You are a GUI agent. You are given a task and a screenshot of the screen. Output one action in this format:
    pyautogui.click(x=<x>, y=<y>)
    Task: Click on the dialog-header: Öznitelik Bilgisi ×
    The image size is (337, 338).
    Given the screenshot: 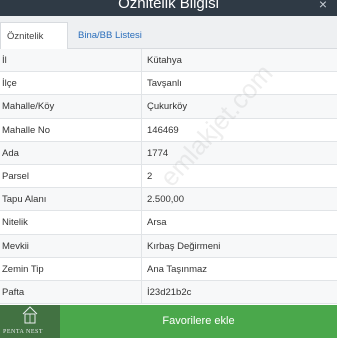 What is the action you would take?
    pyautogui.click(x=168, y=8)
    